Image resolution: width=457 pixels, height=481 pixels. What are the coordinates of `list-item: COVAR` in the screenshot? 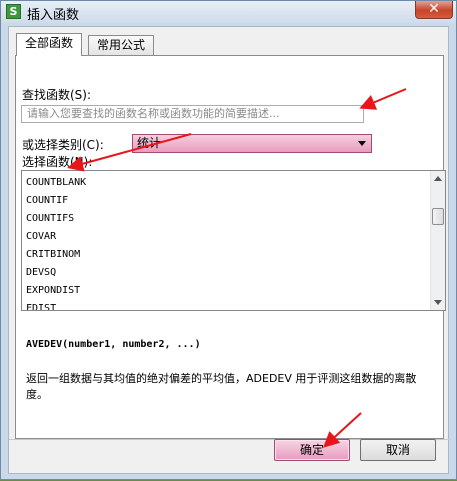 It's located at (41, 236).